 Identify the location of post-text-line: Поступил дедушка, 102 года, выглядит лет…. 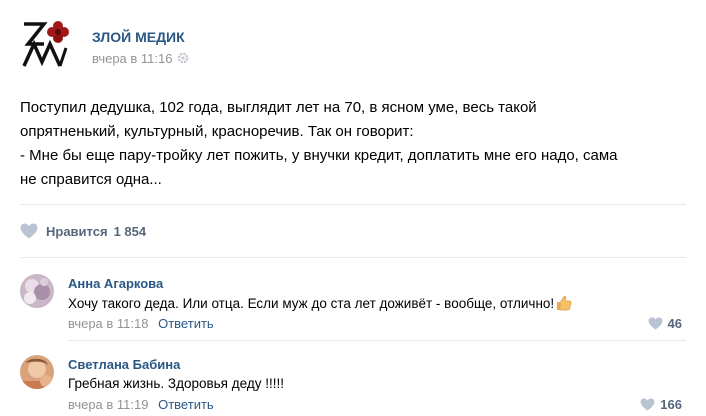
(278, 107).